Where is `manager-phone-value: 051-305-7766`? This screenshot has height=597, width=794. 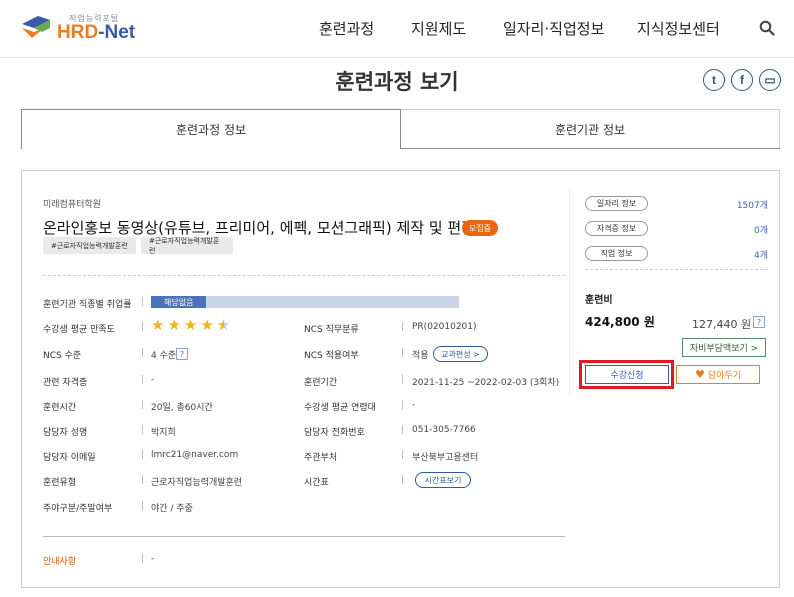 manager-phone-value: 051-305-7766 is located at coordinates (444, 430).